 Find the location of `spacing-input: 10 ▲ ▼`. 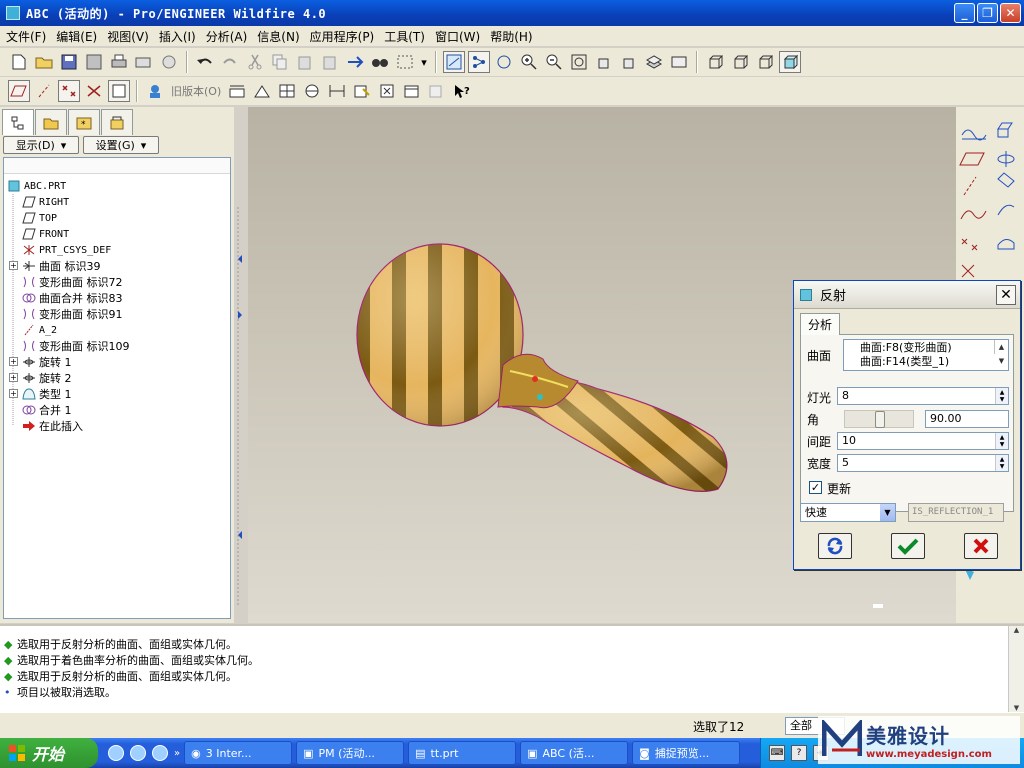

spacing-input: 10 ▲ ▼ is located at coordinates (923, 441).